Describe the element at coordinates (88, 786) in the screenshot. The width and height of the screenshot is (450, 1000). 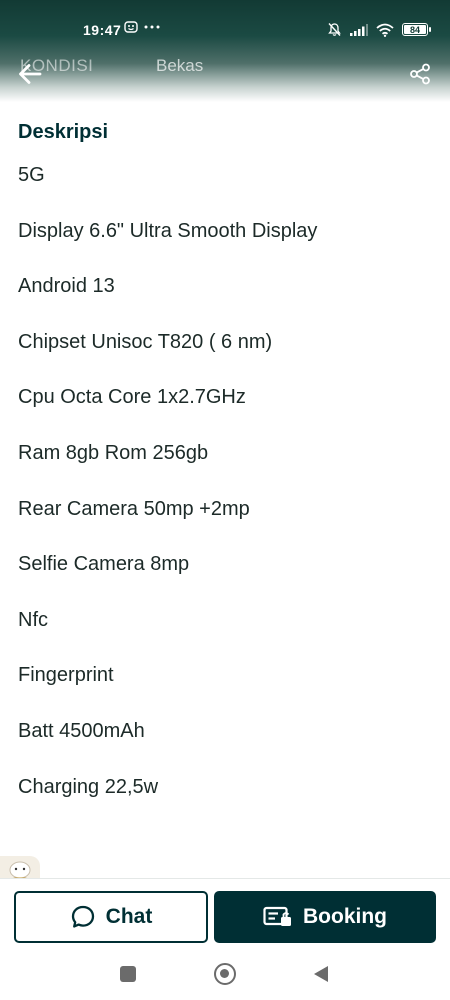
I see `list-item: Charging 22,5w` at that location.